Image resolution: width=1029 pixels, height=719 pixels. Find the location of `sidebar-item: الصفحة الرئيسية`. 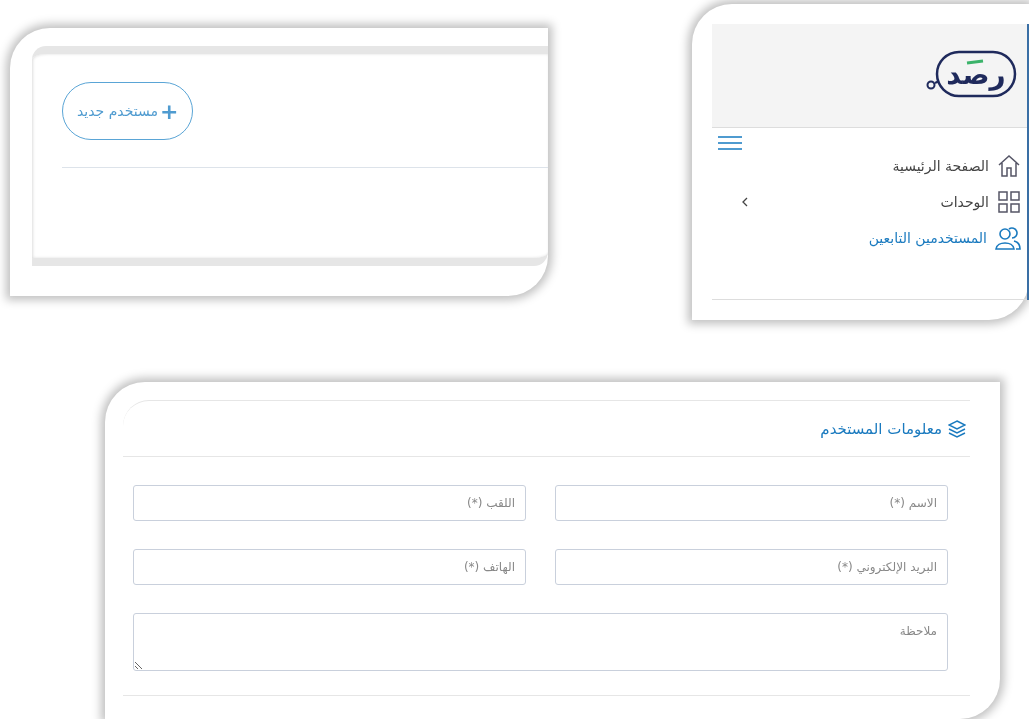

sidebar-item: الصفحة الرئيسية is located at coordinates (869, 166).